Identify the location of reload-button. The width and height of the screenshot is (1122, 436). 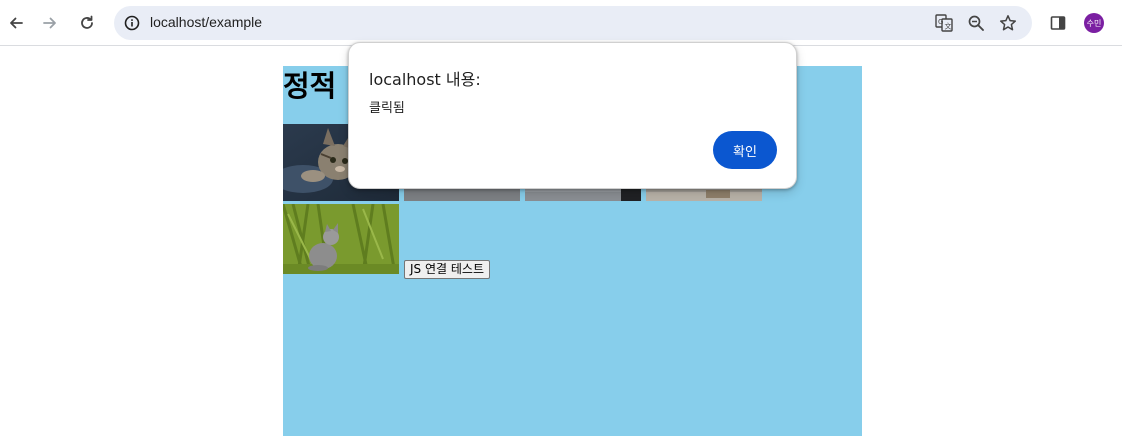
(87, 23).